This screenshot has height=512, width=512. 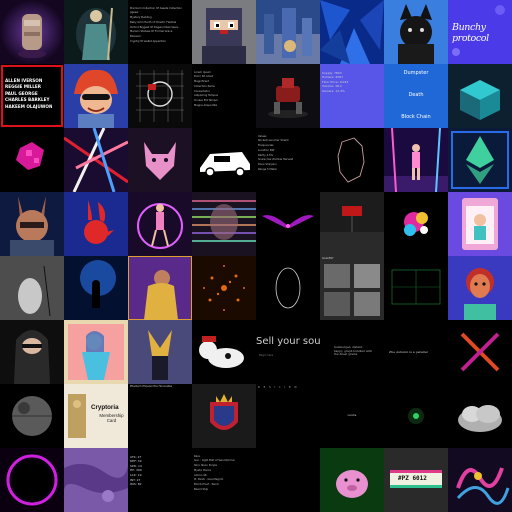 I want to click on tile-spaced-label-card: R E S I L I E N, so click(x=288, y=416).